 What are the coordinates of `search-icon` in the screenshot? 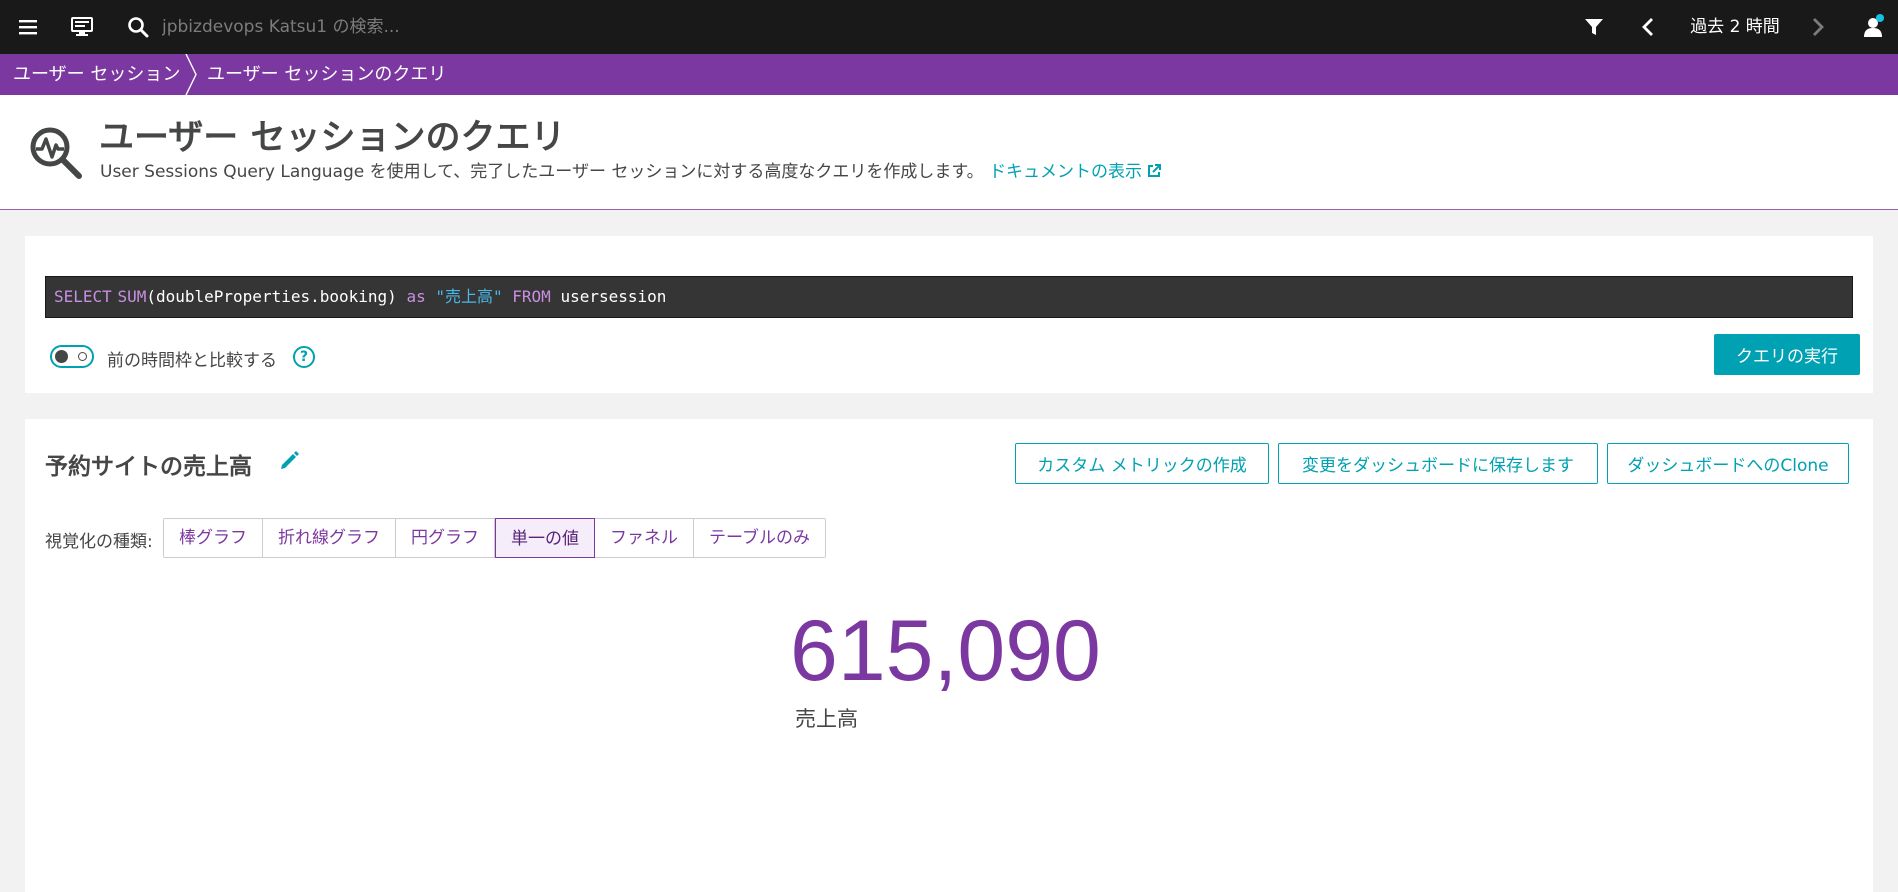 It's located at (138, 27).